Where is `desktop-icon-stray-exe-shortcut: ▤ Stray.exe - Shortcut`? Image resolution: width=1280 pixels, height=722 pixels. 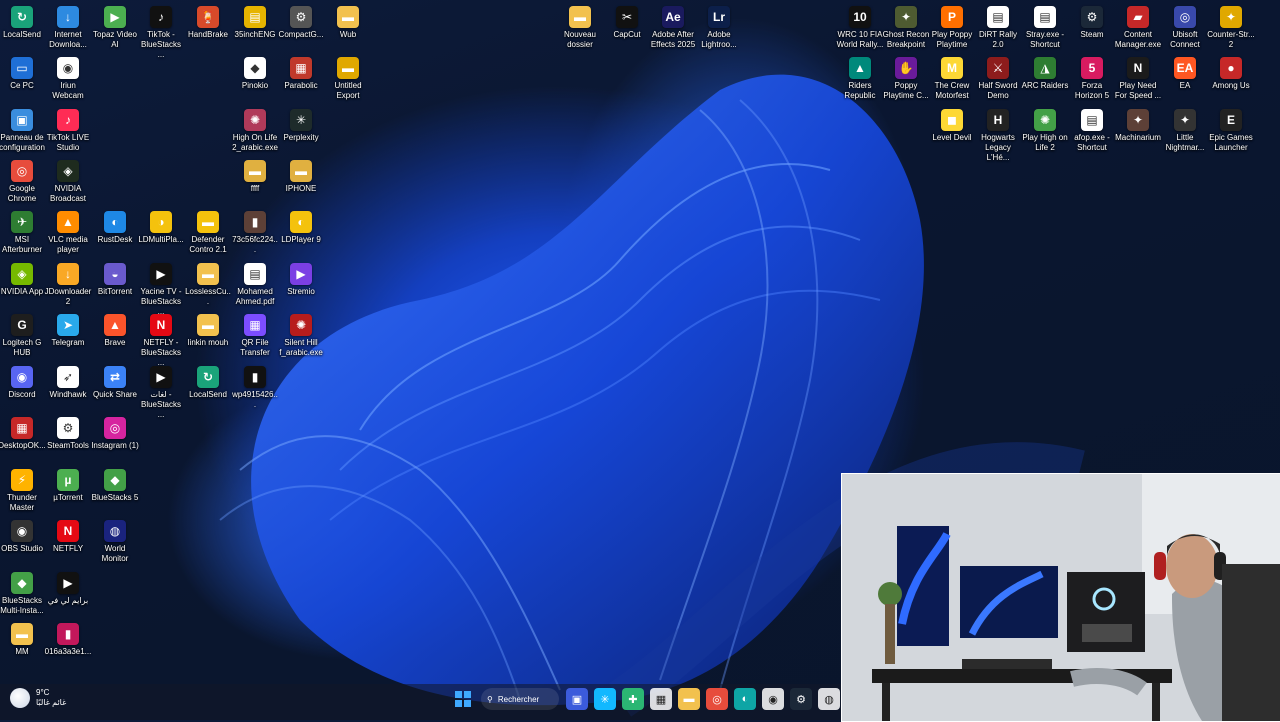
desktop-icon-stray-exe-shortcut: ▤ Stray.exe - Shortcut is located at coordinates (1045, 28).